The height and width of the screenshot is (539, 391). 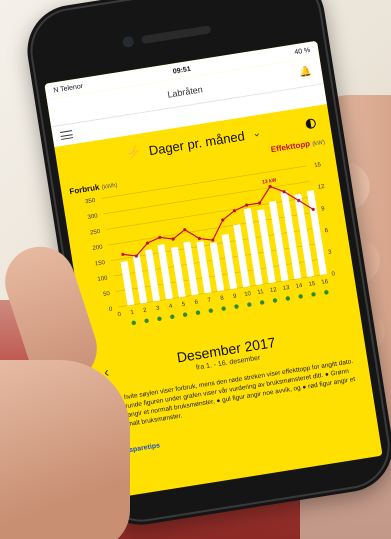 What do you see at coordinates (261, 292) in the screenshot?
I see `x-tick-label: 11` at bounding box center [261, 292].